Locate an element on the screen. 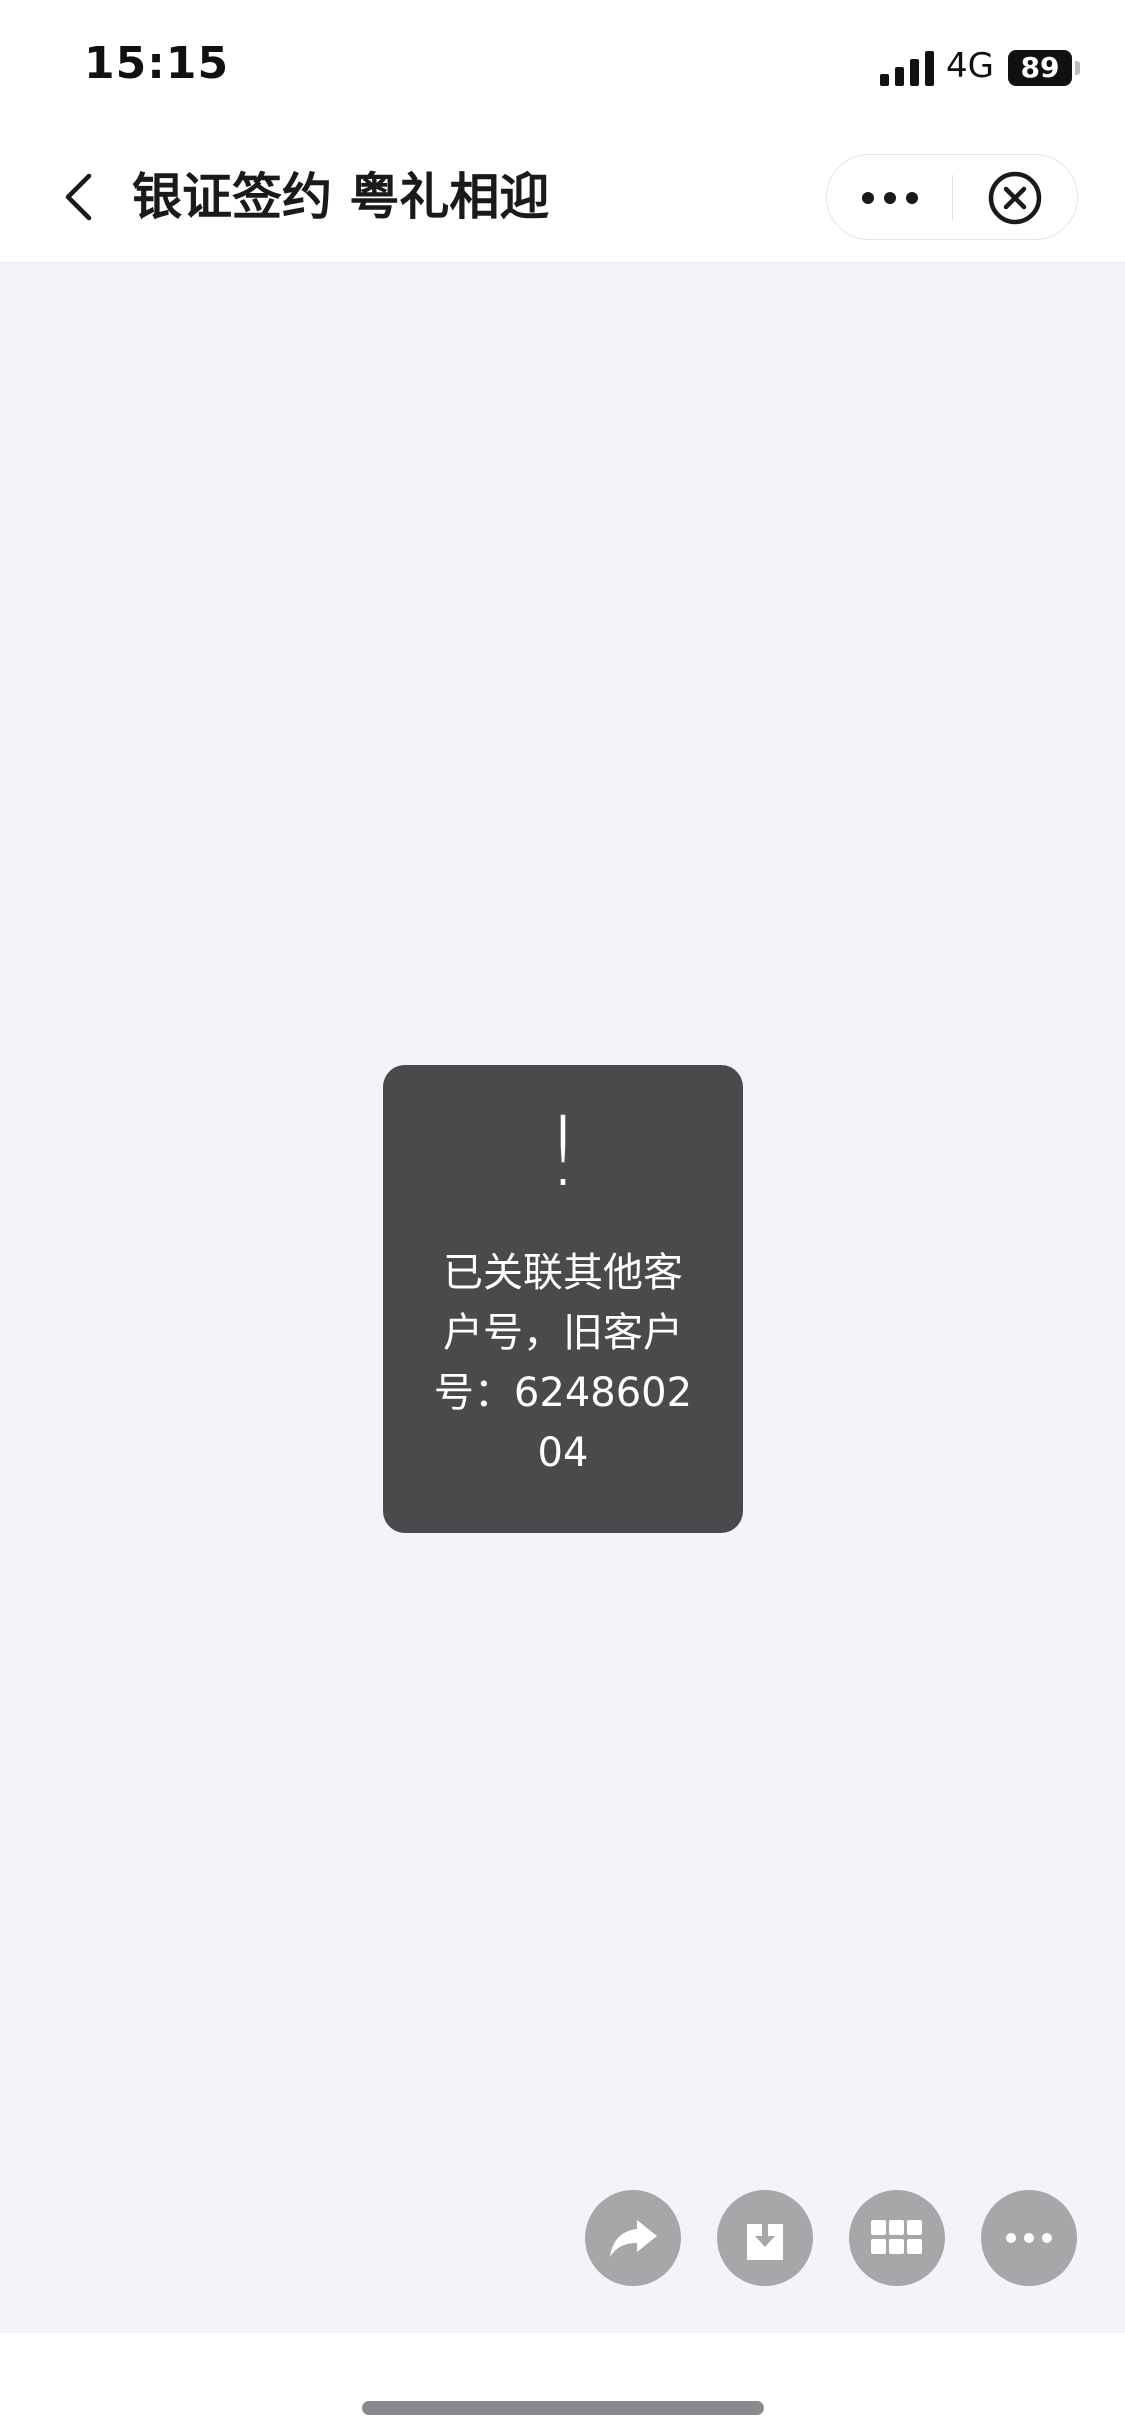 Image resolution: width=1125 pixels, height=2436 pixels. status-time: 15:15 is located at coordinates (157, 63).